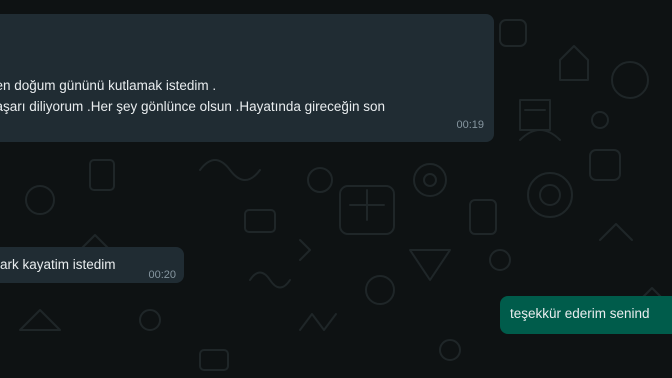 Image resolution: width=672 pixels, height=378 pixels. I want to click on message-line: den doğum gününü kutlamak istedim ., so click(108, 85).